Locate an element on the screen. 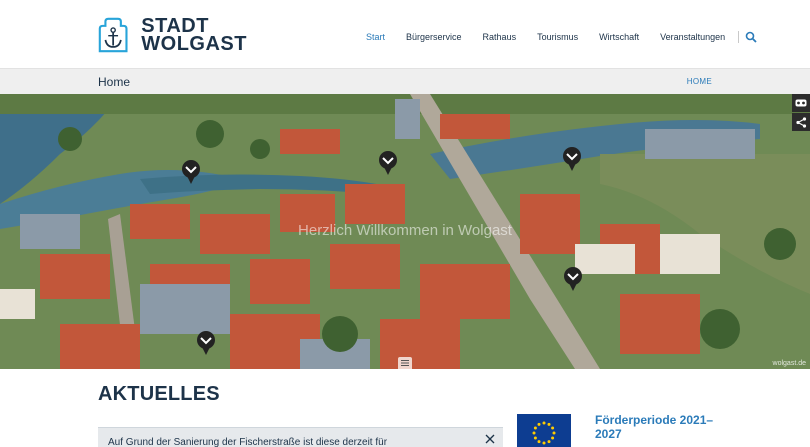 The height and width of the screenshot is (447, 810). breadcrumb-home-link: HOME is located at coordinates (699, 81).